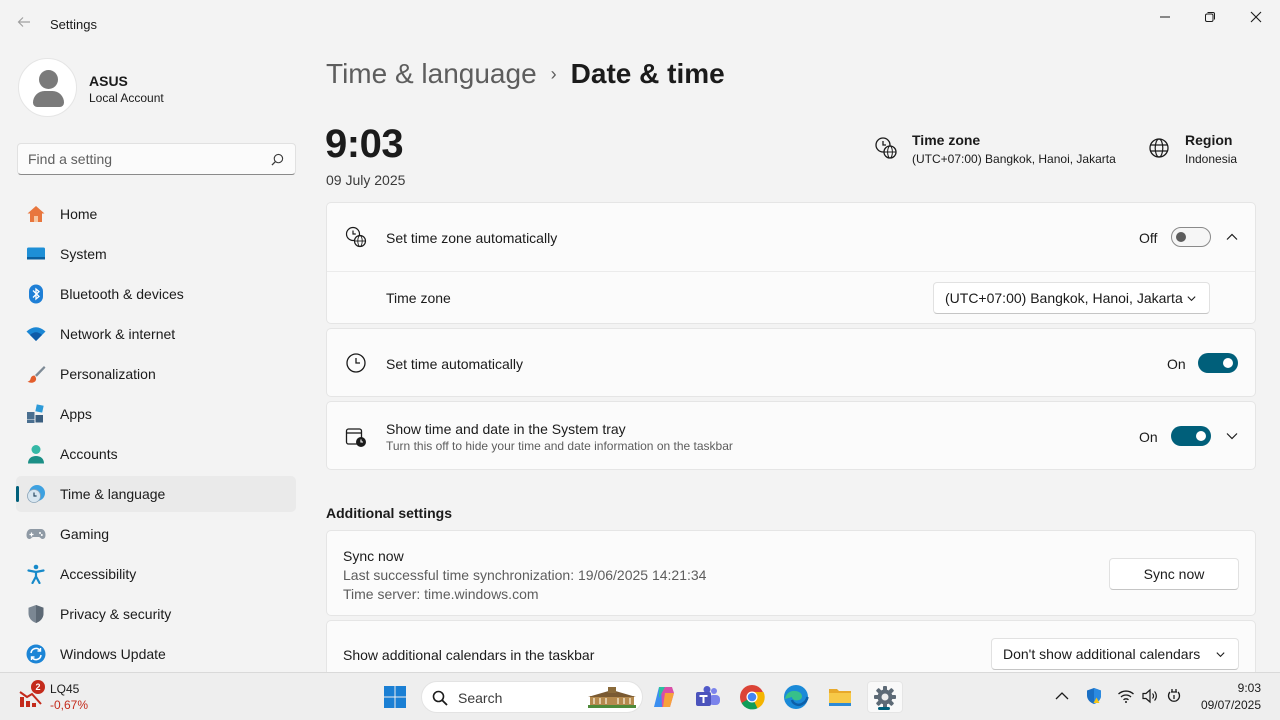  I want to click on taskbar: 2 LQ45 -0,67% Search 9:03 09/07/2025, so click(640, 696).